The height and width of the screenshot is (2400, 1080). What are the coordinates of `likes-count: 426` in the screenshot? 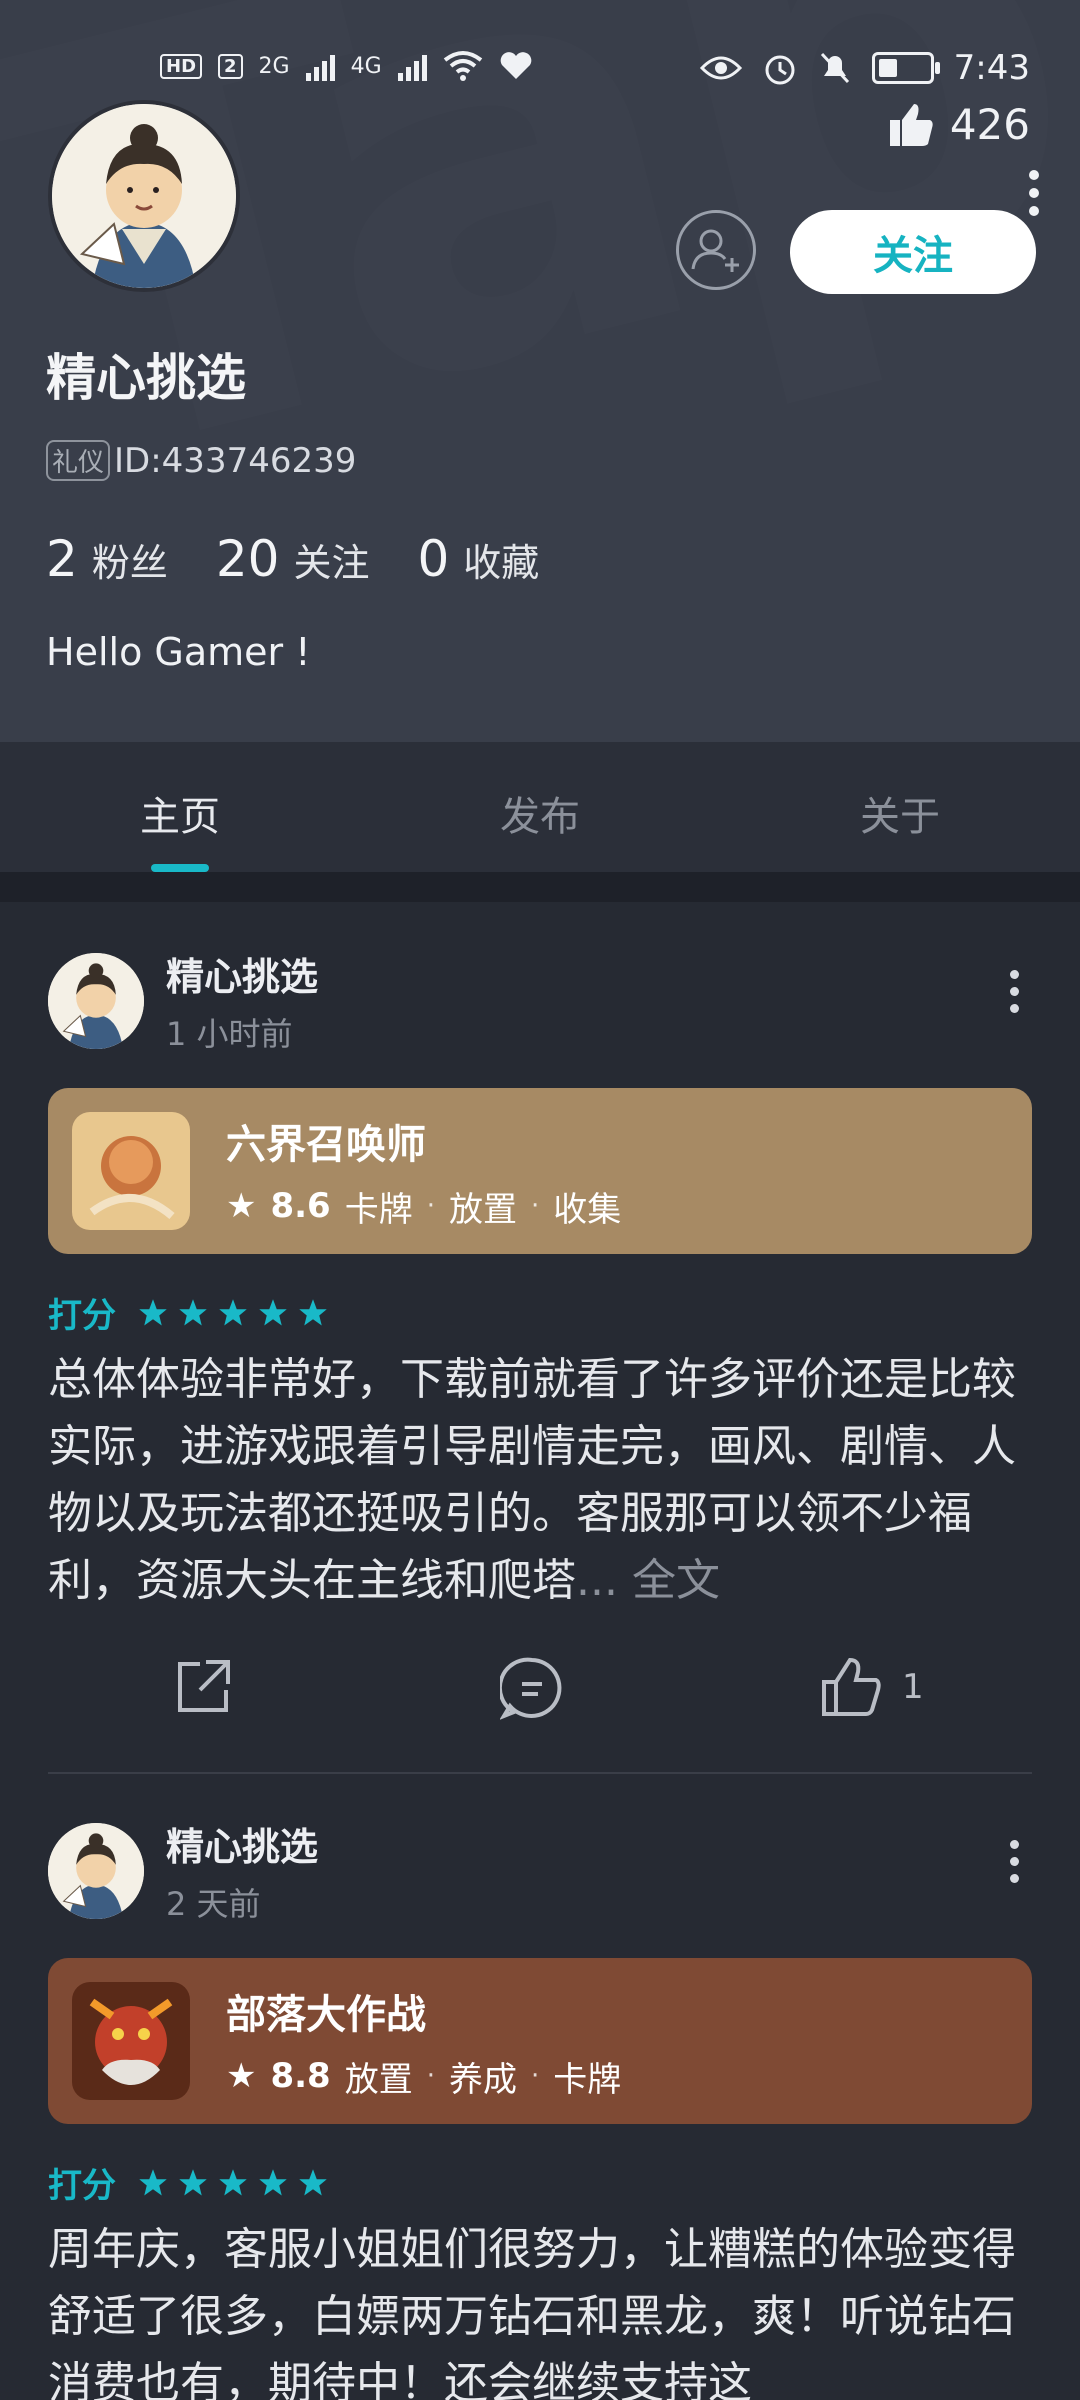 It's located at (989, 124).